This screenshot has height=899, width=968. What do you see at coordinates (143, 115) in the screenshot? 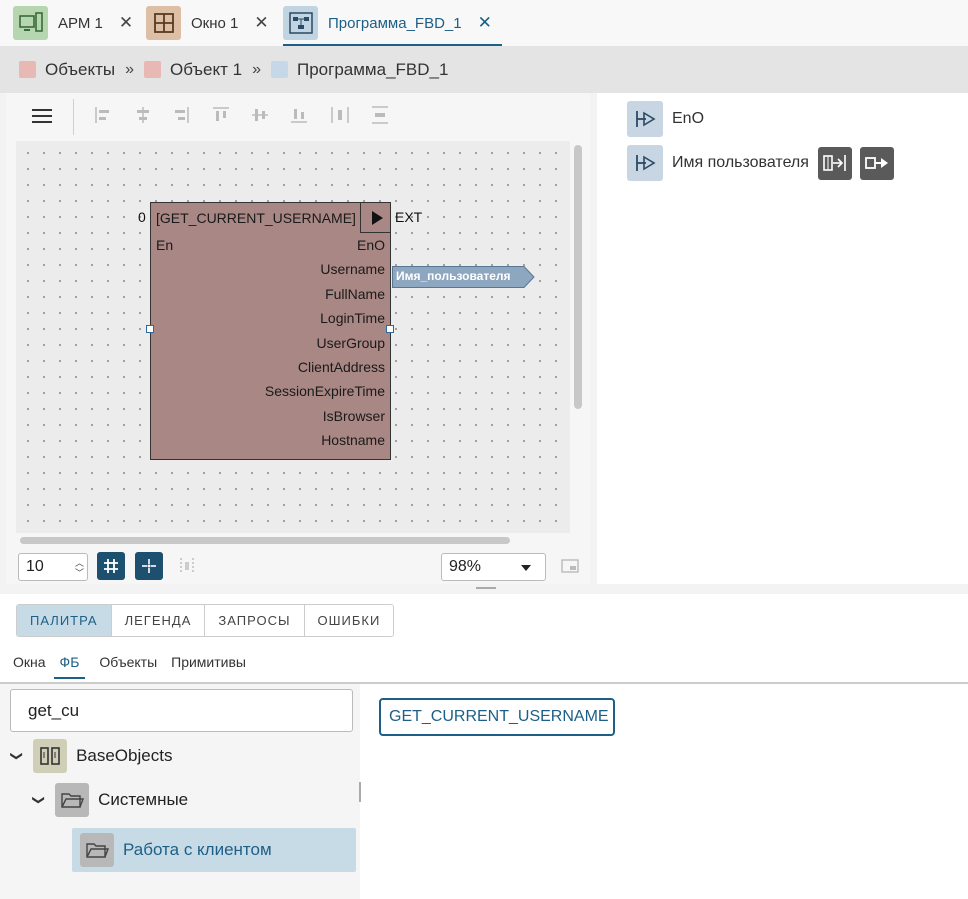
I see `align-center-h-icon` at bounding box center [143, 115].